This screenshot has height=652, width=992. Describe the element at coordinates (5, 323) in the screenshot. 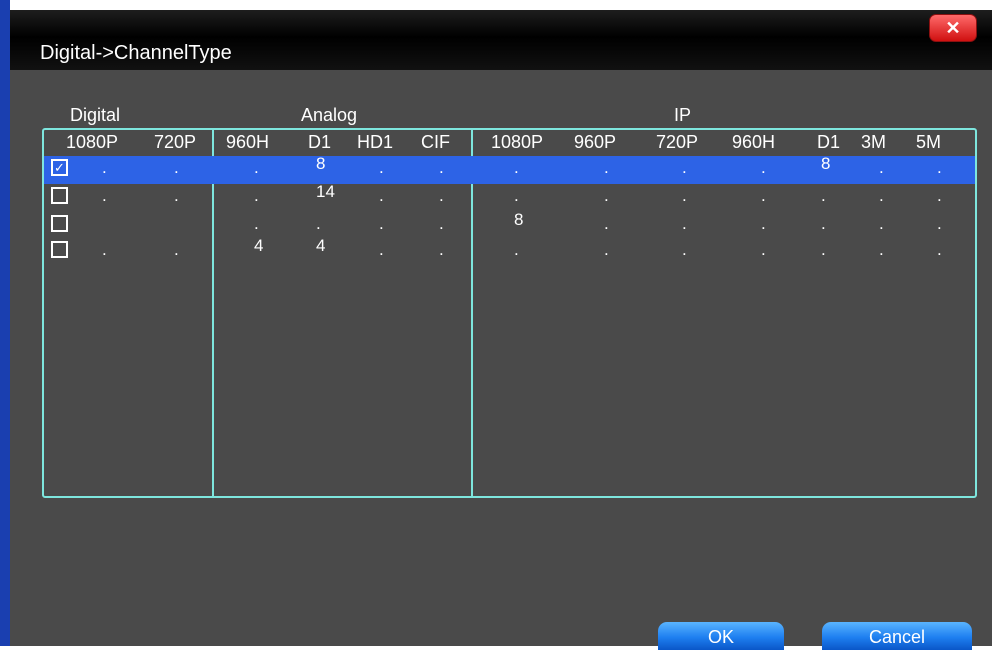

I see `screen-left-edge` at that location.